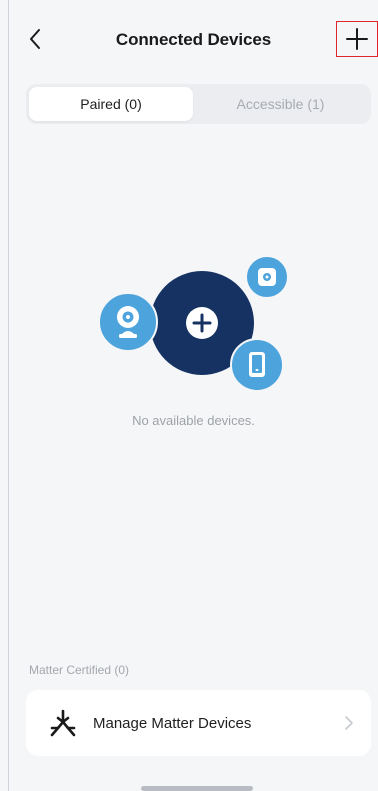 This screenshot has width=378, height=791. Describe the element at coordinates (267, 277) in the screenshot. I see `sensor-icon` at that location.